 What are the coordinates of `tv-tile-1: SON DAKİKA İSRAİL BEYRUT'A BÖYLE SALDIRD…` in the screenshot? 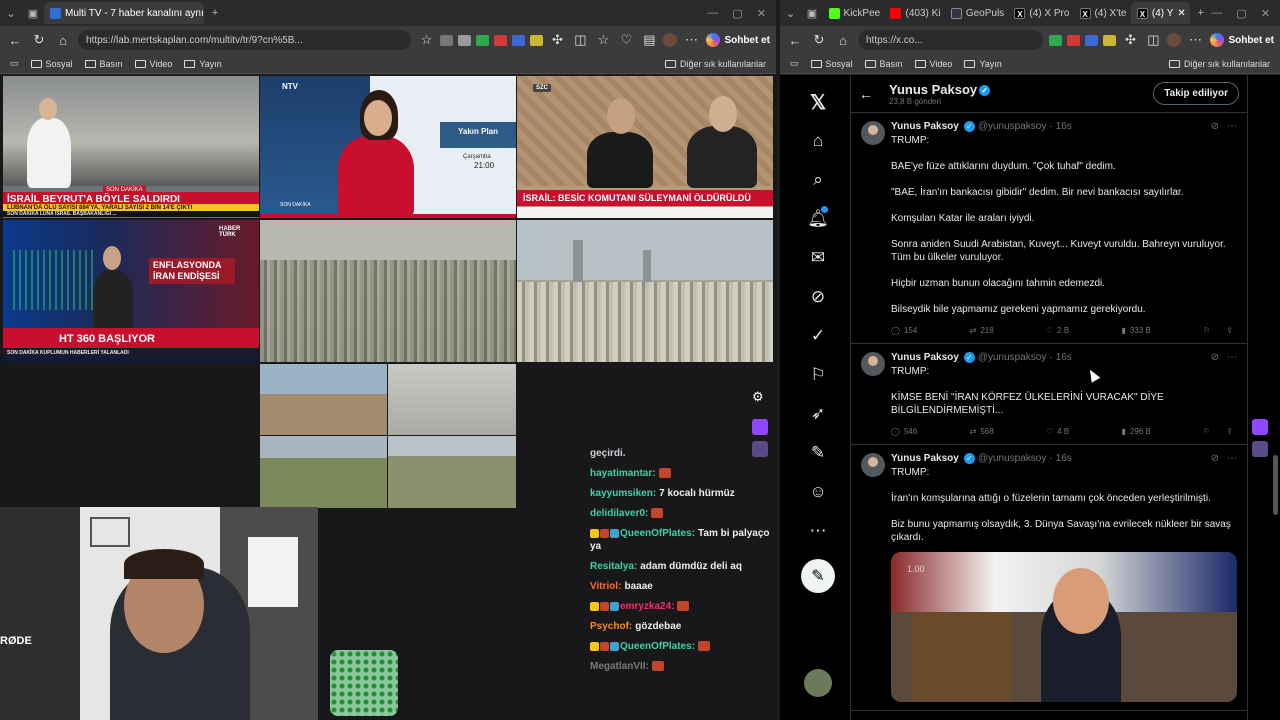 It's located at (131, 147).